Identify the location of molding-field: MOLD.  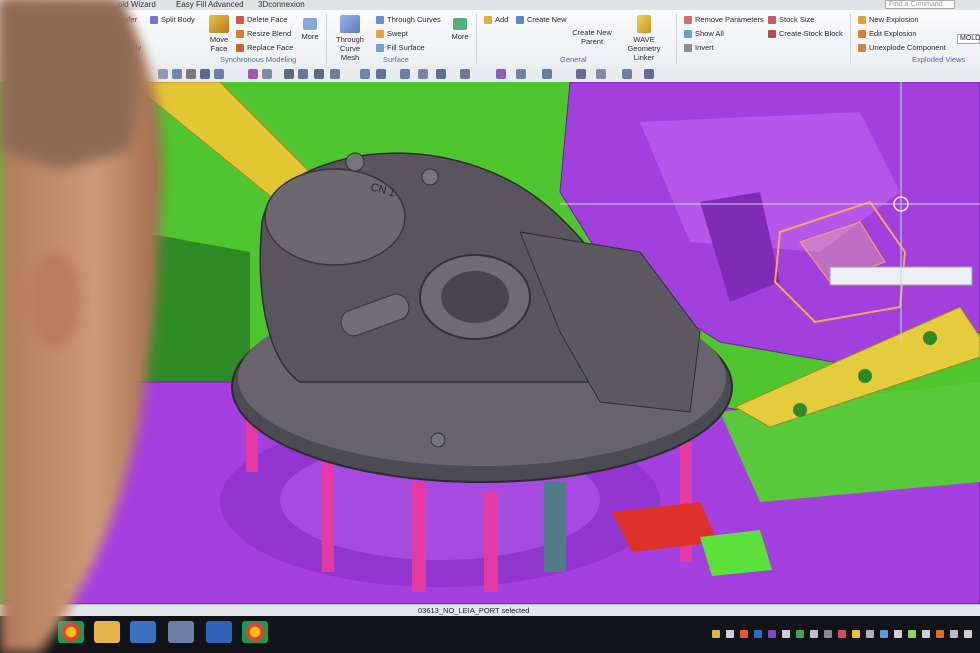
(968, 39).